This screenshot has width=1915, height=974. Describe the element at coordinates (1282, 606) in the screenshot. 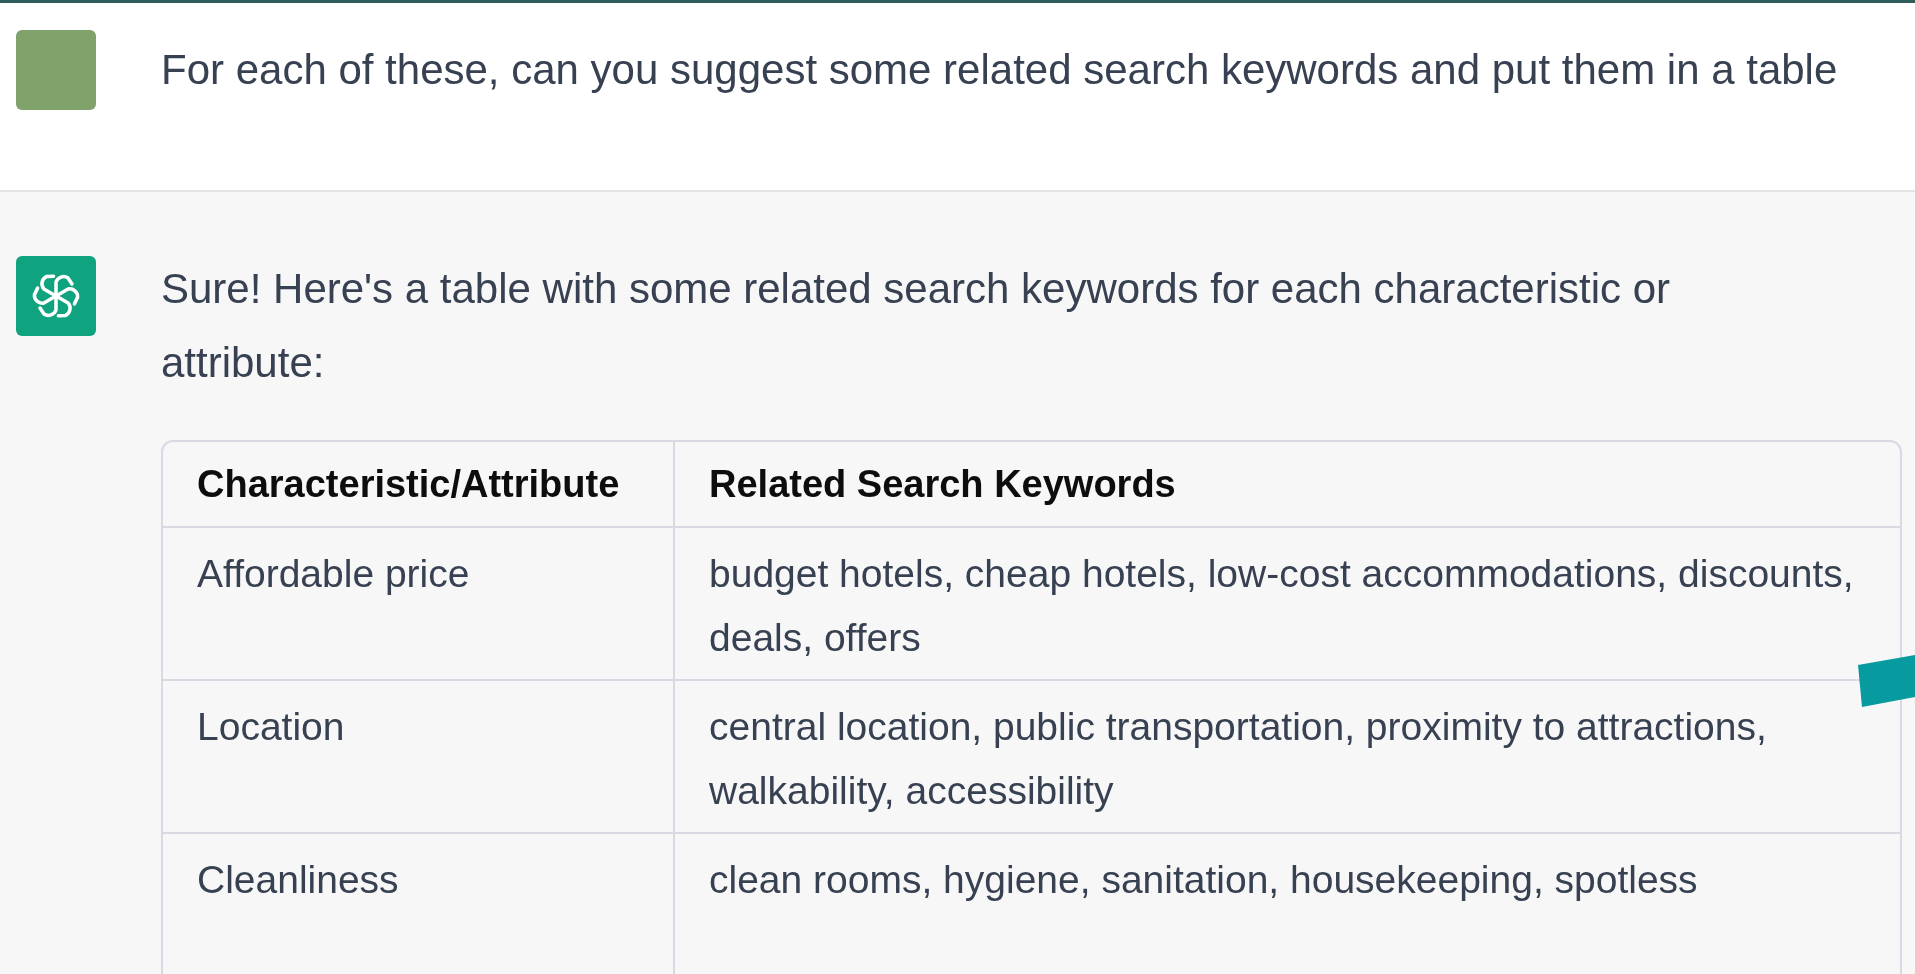

I see `table-cell-text: budget hotels, cheap hotels, low-cost accommodations, discounts, deals, offers` at that location.